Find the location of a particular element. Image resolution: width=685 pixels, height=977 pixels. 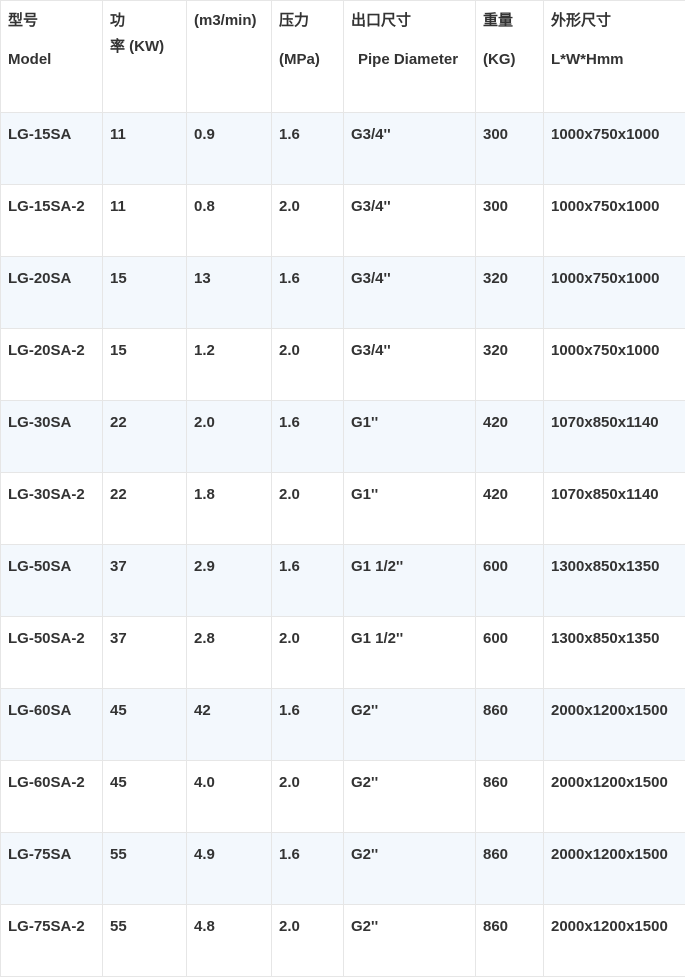

header-flow-unit: (m3/min) is located at coordinates (232, 20).